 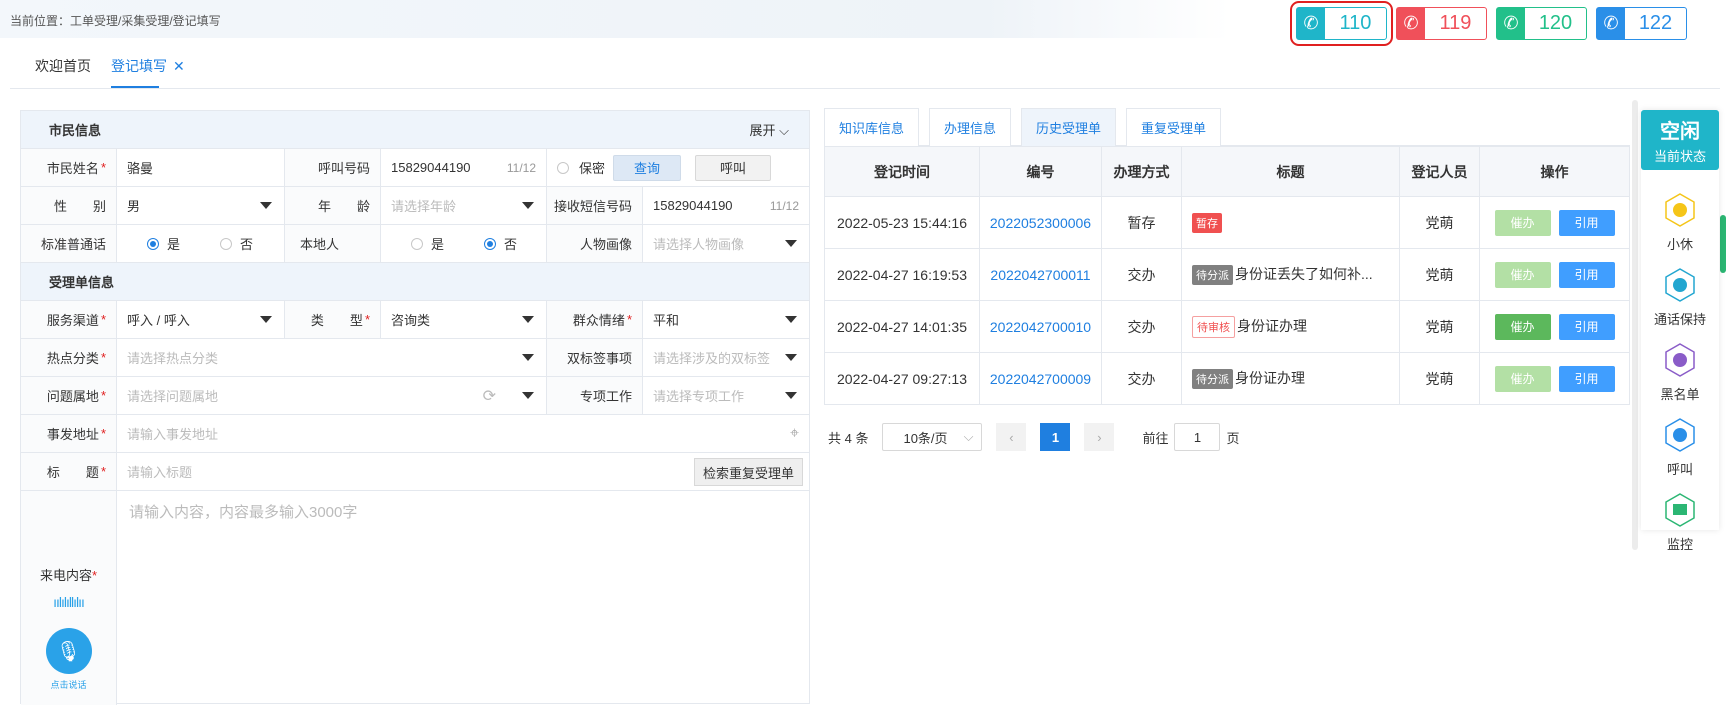 What do you see at coordinates (733, 167) in the screenshot?
I see `call-button: 呼叫` at bounding box center [733, 167].